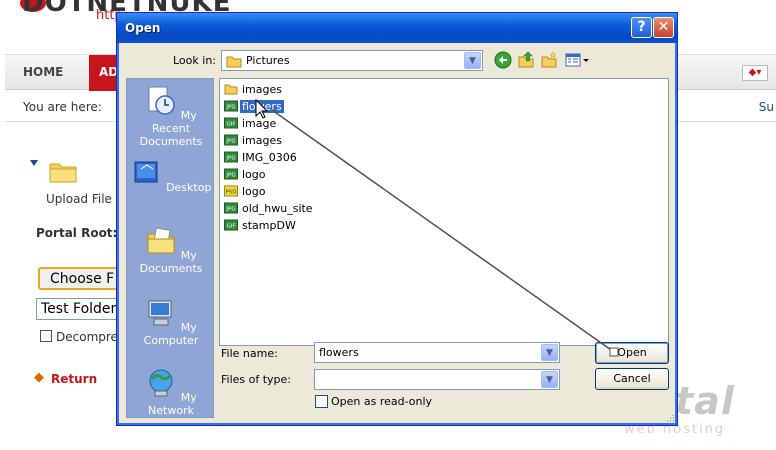  What do you see at coordinates (83, 278) in the screenshot?
I see `choose-file-button: Choose F` at bounding box center [83, 278].